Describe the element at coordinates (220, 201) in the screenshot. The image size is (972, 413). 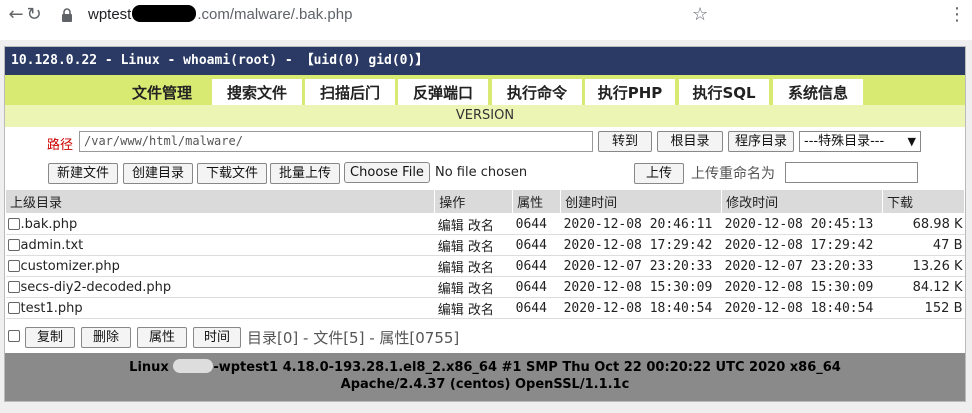
I see `col-parent-dir: 上级目录` at that location.